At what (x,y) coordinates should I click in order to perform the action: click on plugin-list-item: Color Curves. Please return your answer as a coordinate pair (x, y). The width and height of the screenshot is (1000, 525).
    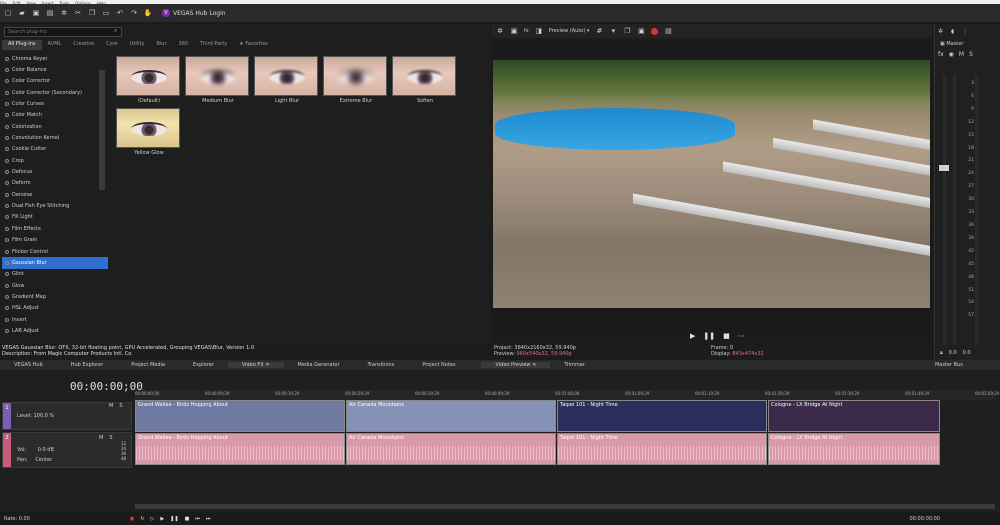
    Looking at the image, I should click on (55, 103).